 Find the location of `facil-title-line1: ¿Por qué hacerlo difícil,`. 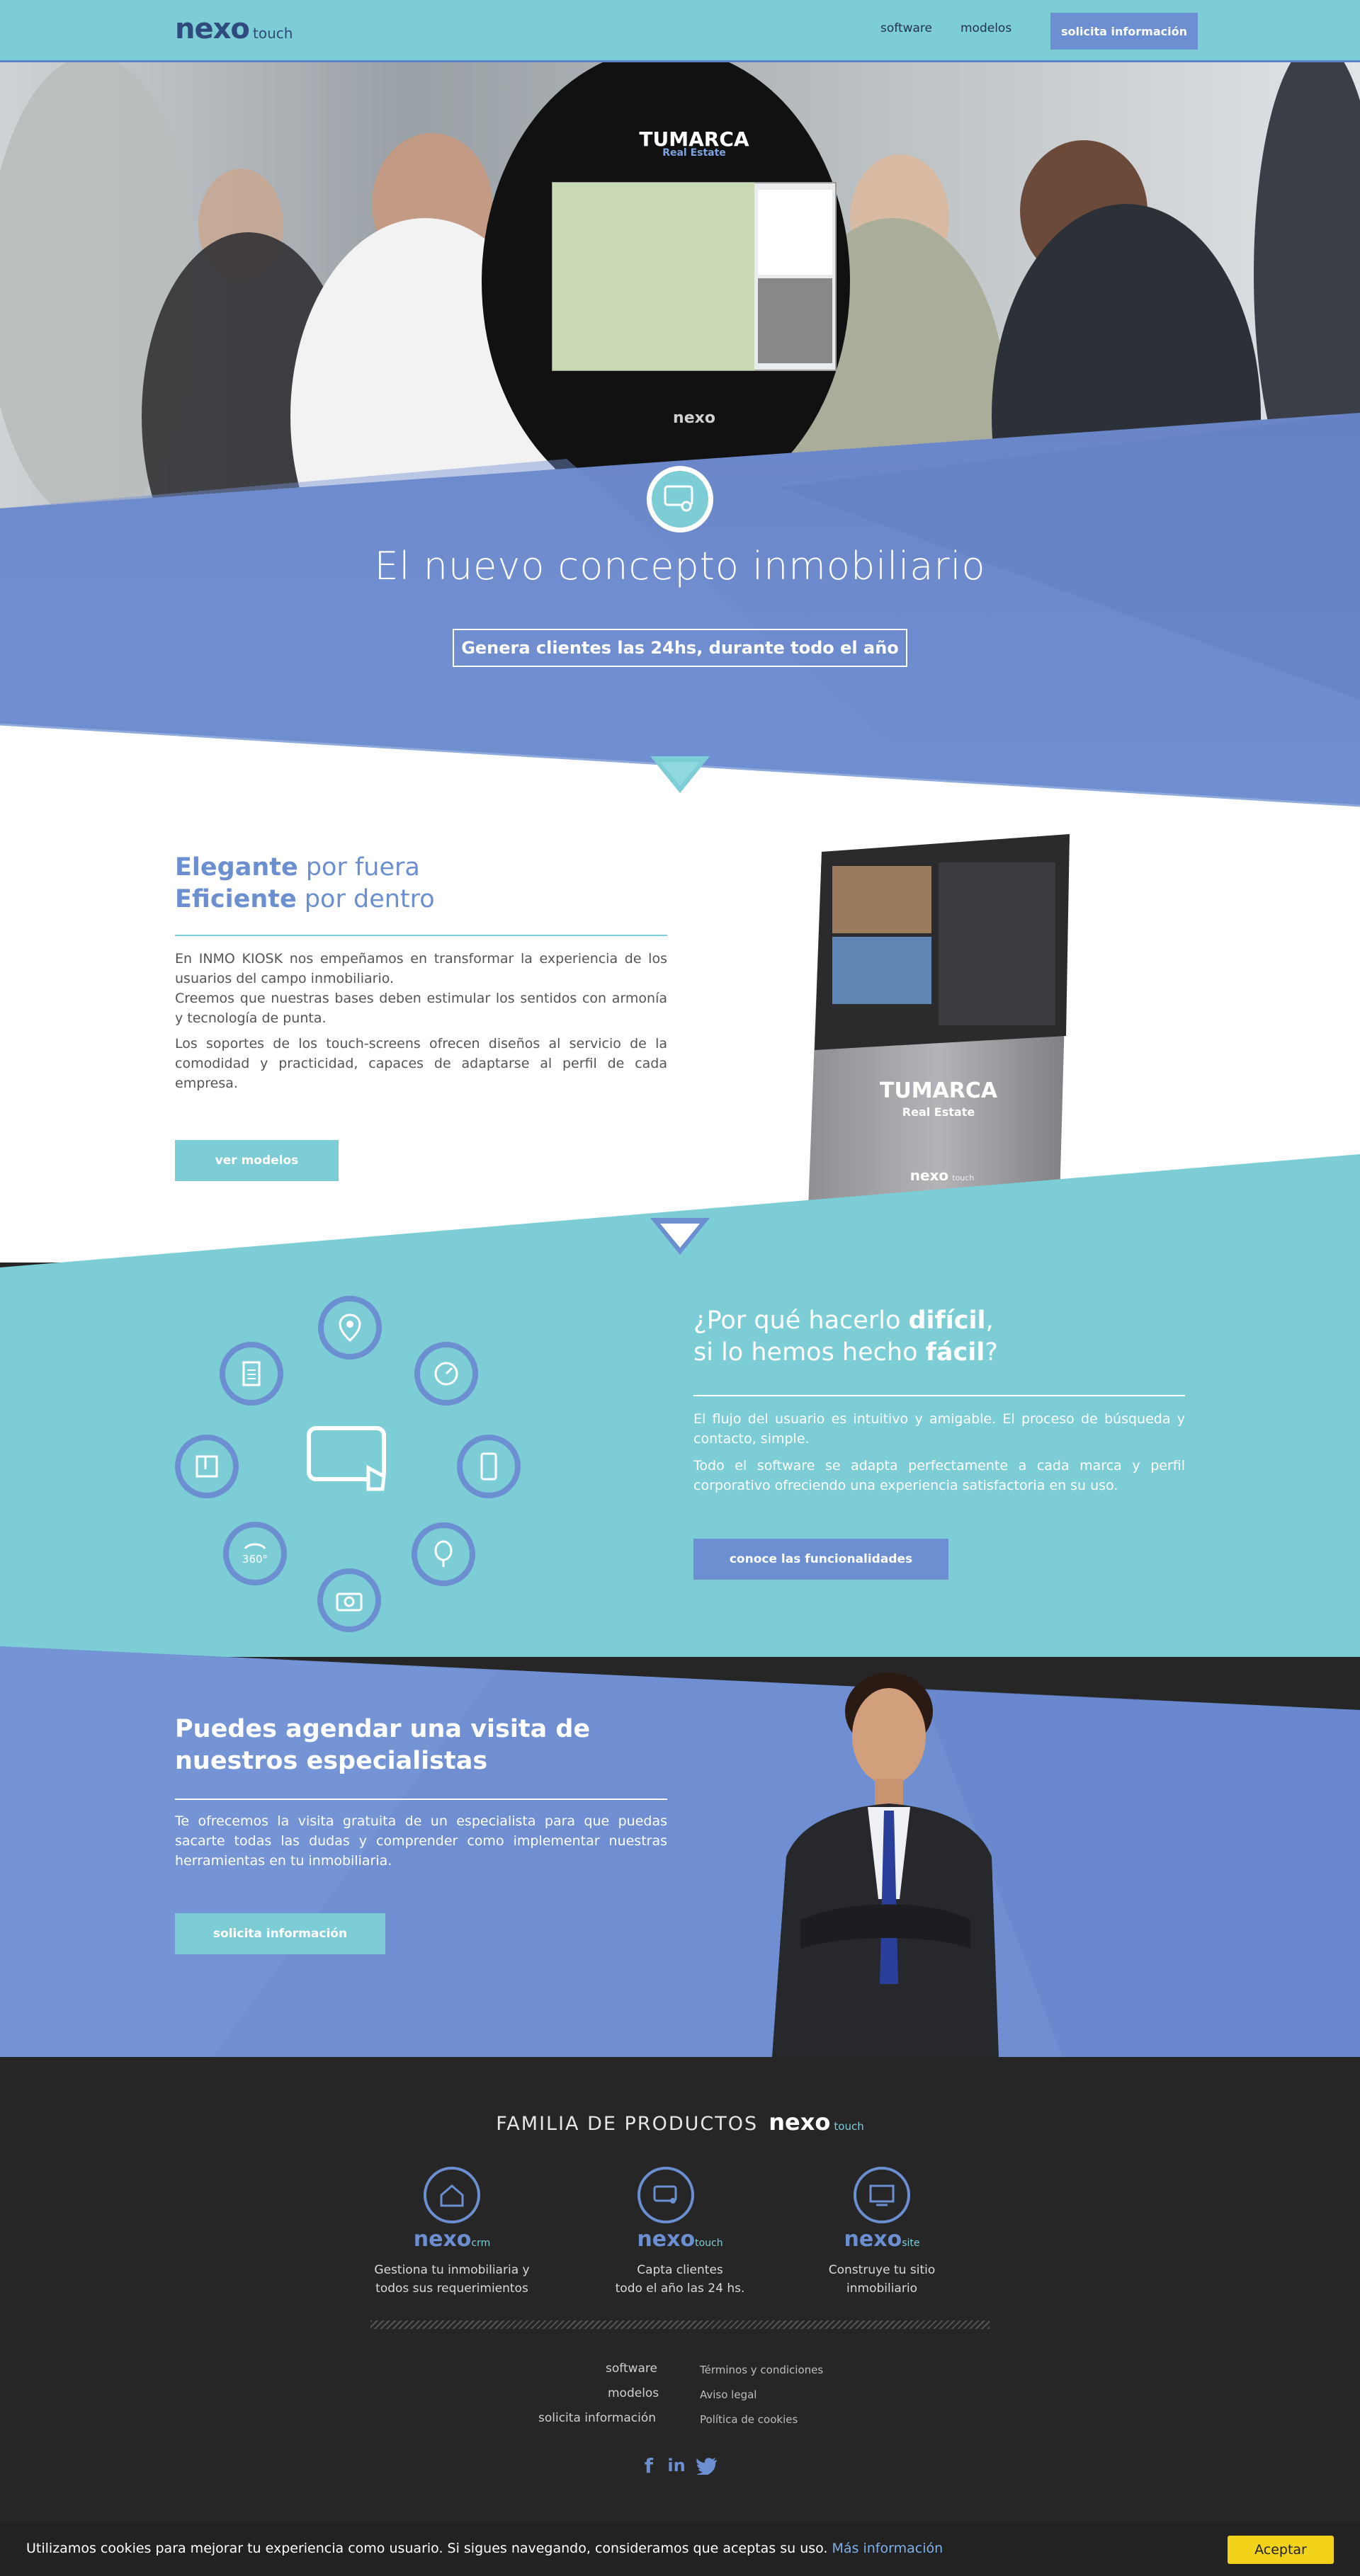

facil-title-line1: ¿Por qué hacerlo difícil, is located at coordinates (844, 1321).